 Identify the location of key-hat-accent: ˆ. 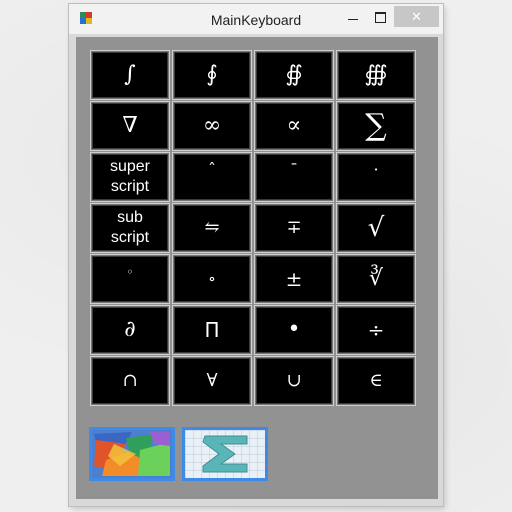
(212, 177).